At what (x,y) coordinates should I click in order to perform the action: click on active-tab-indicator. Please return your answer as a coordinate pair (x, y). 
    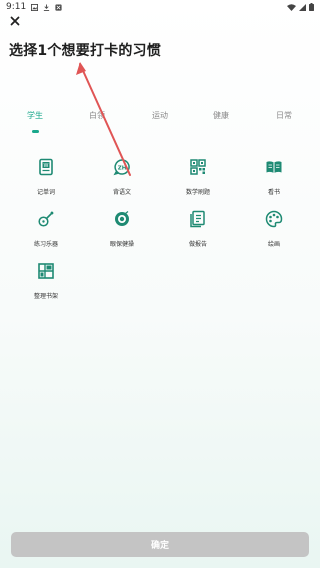
    Looking at the image, I should click on (35, 131).